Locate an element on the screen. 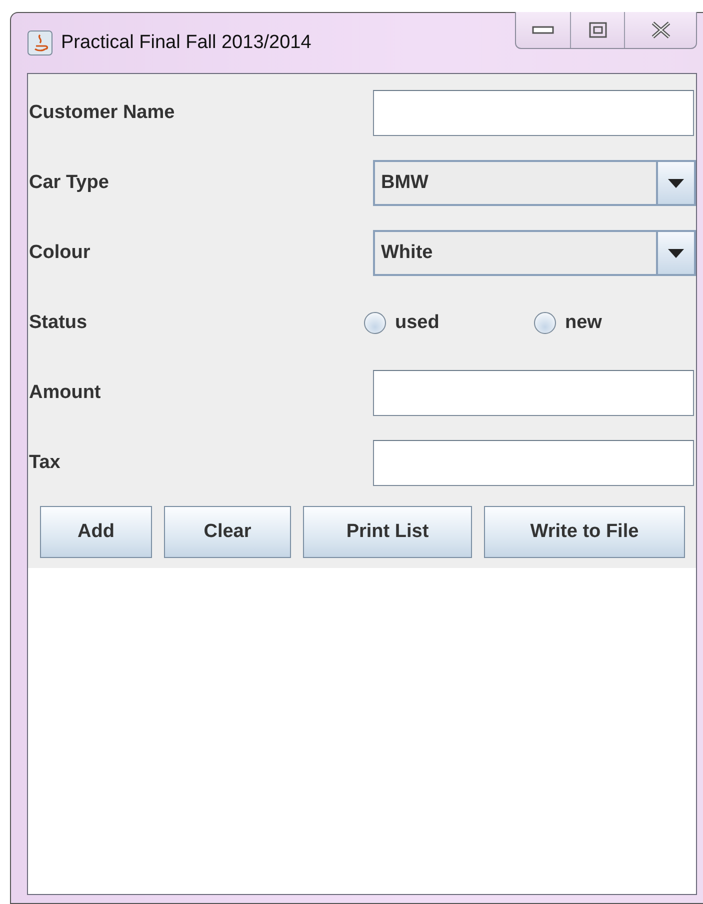 The height and width of the screenshot is (904, 703). action-button: Write to File is located at coordinates (584, 532).